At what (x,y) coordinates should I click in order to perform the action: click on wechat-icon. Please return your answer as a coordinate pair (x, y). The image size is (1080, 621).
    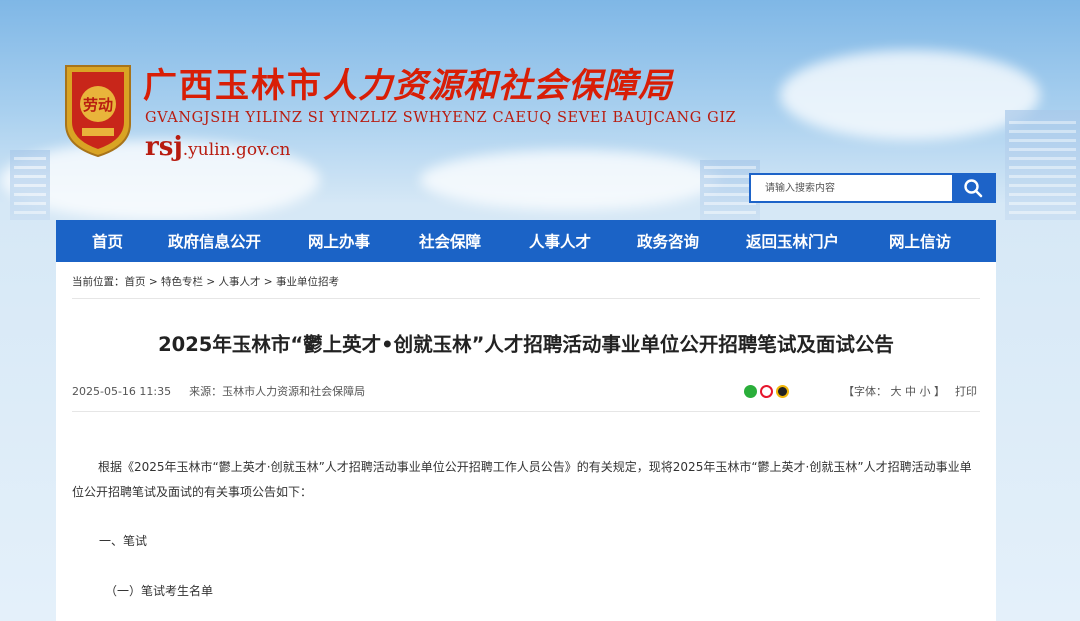
    Looking at the image, I should click on (750, 391).